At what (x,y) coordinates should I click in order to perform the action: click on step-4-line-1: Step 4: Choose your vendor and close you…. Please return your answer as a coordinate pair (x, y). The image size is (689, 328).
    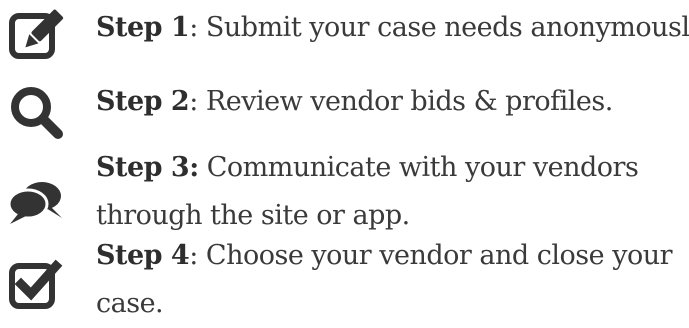
    Looking at the image, I should click on (391, 256).